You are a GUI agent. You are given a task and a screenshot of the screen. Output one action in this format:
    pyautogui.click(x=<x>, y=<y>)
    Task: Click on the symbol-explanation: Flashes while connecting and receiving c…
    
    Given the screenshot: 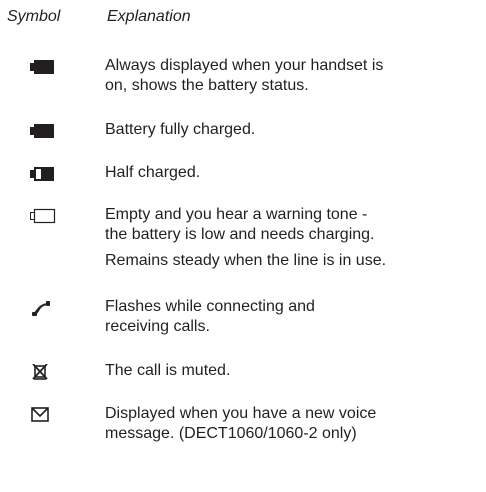 What is the action you would take?
    pyautogui.click(x=292, y=317)
    